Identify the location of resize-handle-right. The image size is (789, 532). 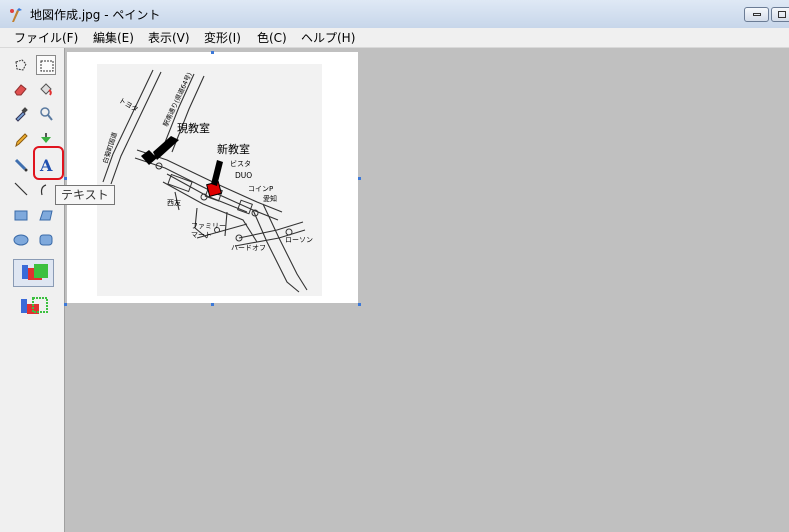
(359, 178).